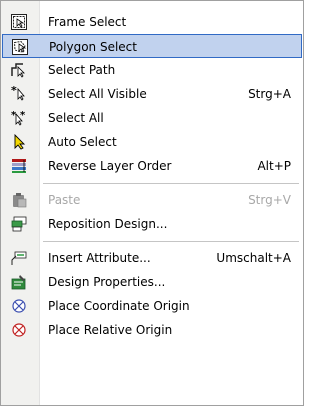 This screenshot has width=320, height=406. What do you see at coordinates (19, 118) in the screenshot?
I see `select-all-icon: * *` at bounding box center [19, 118].